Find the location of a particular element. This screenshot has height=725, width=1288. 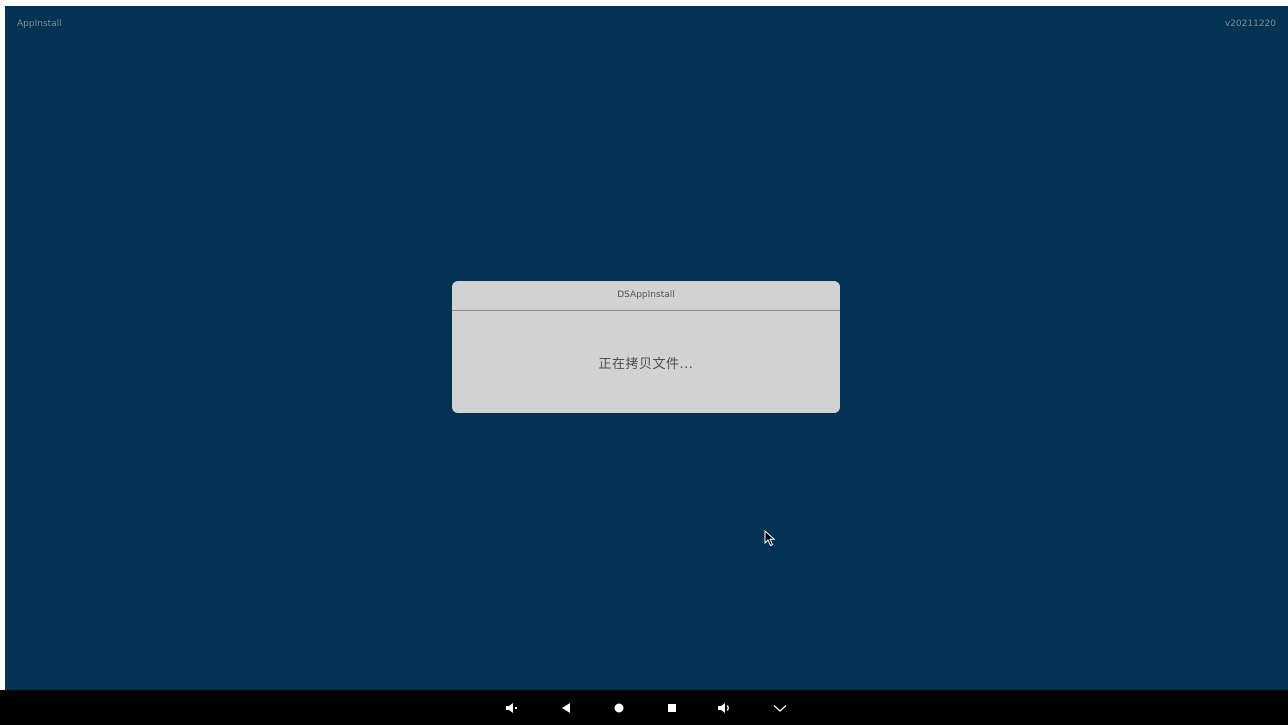

home-icon is located at coordinates (619, 707).